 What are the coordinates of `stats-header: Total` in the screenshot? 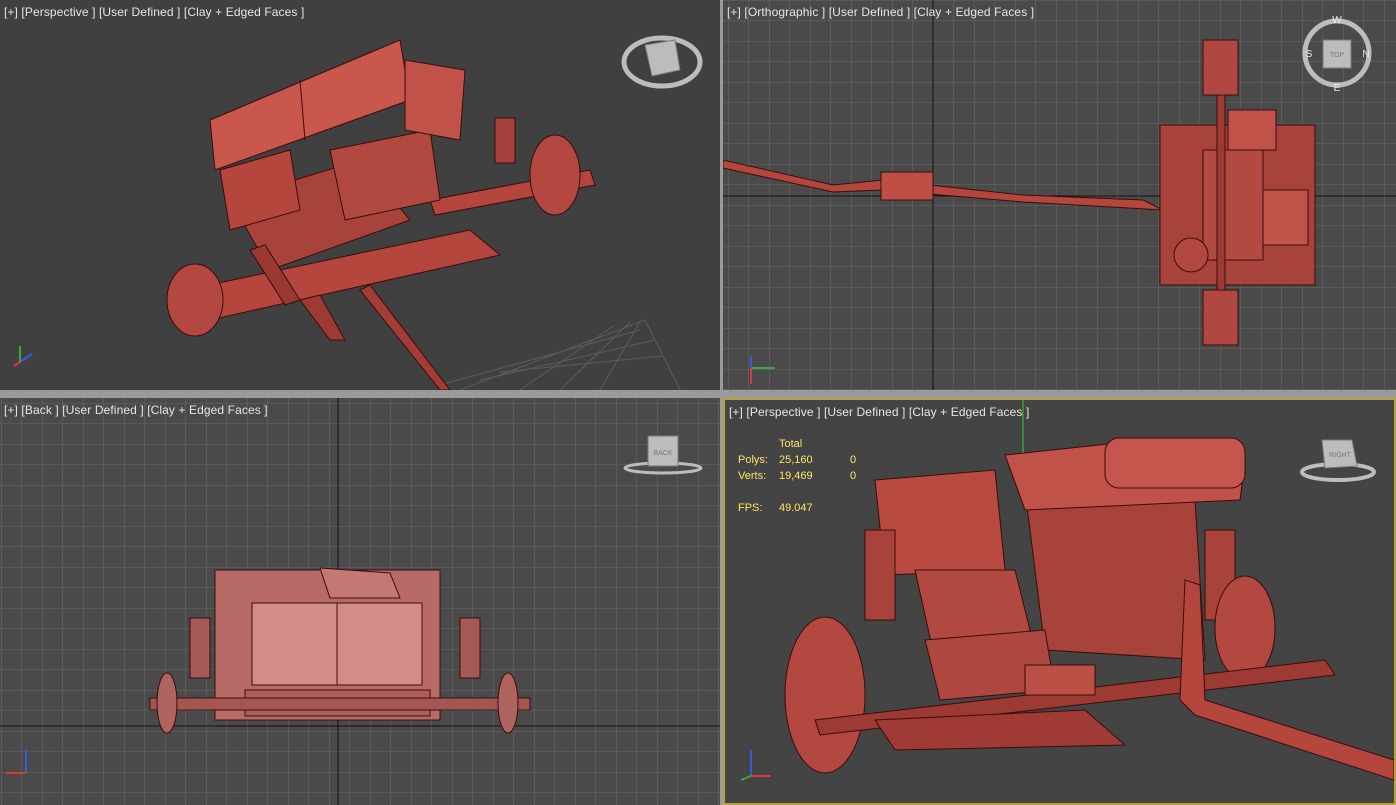 It's located at (791, 444).